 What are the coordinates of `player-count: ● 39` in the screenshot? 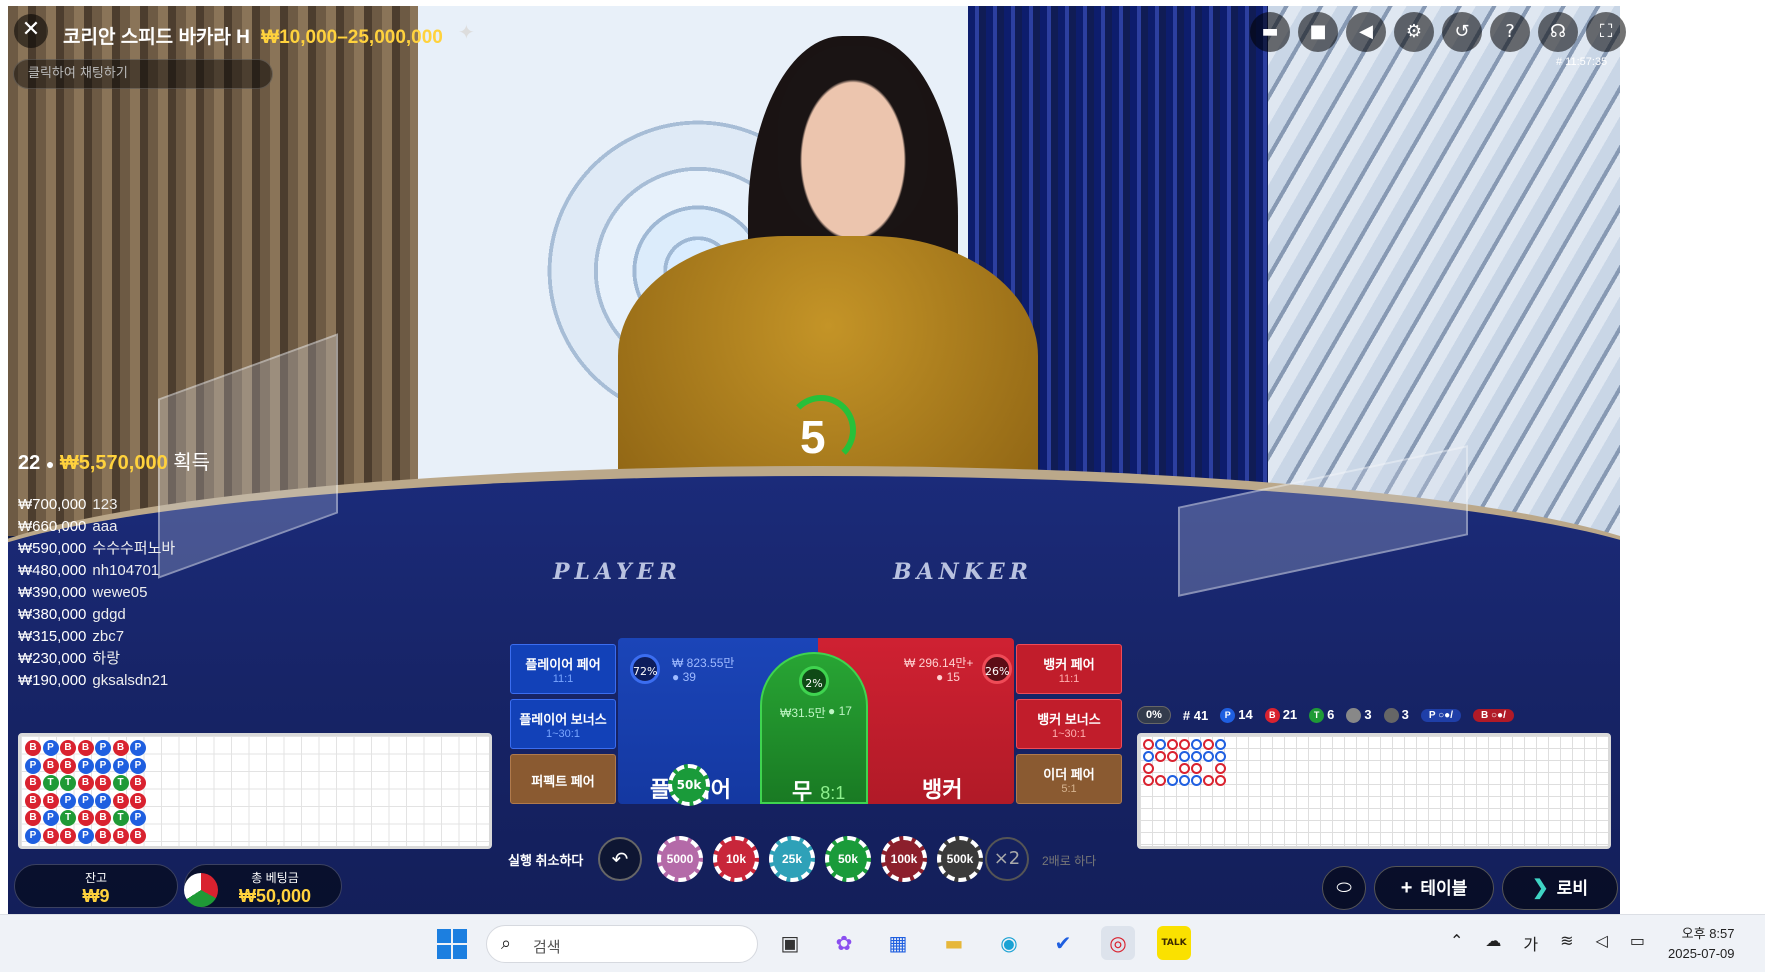 It's located at (684, 677).